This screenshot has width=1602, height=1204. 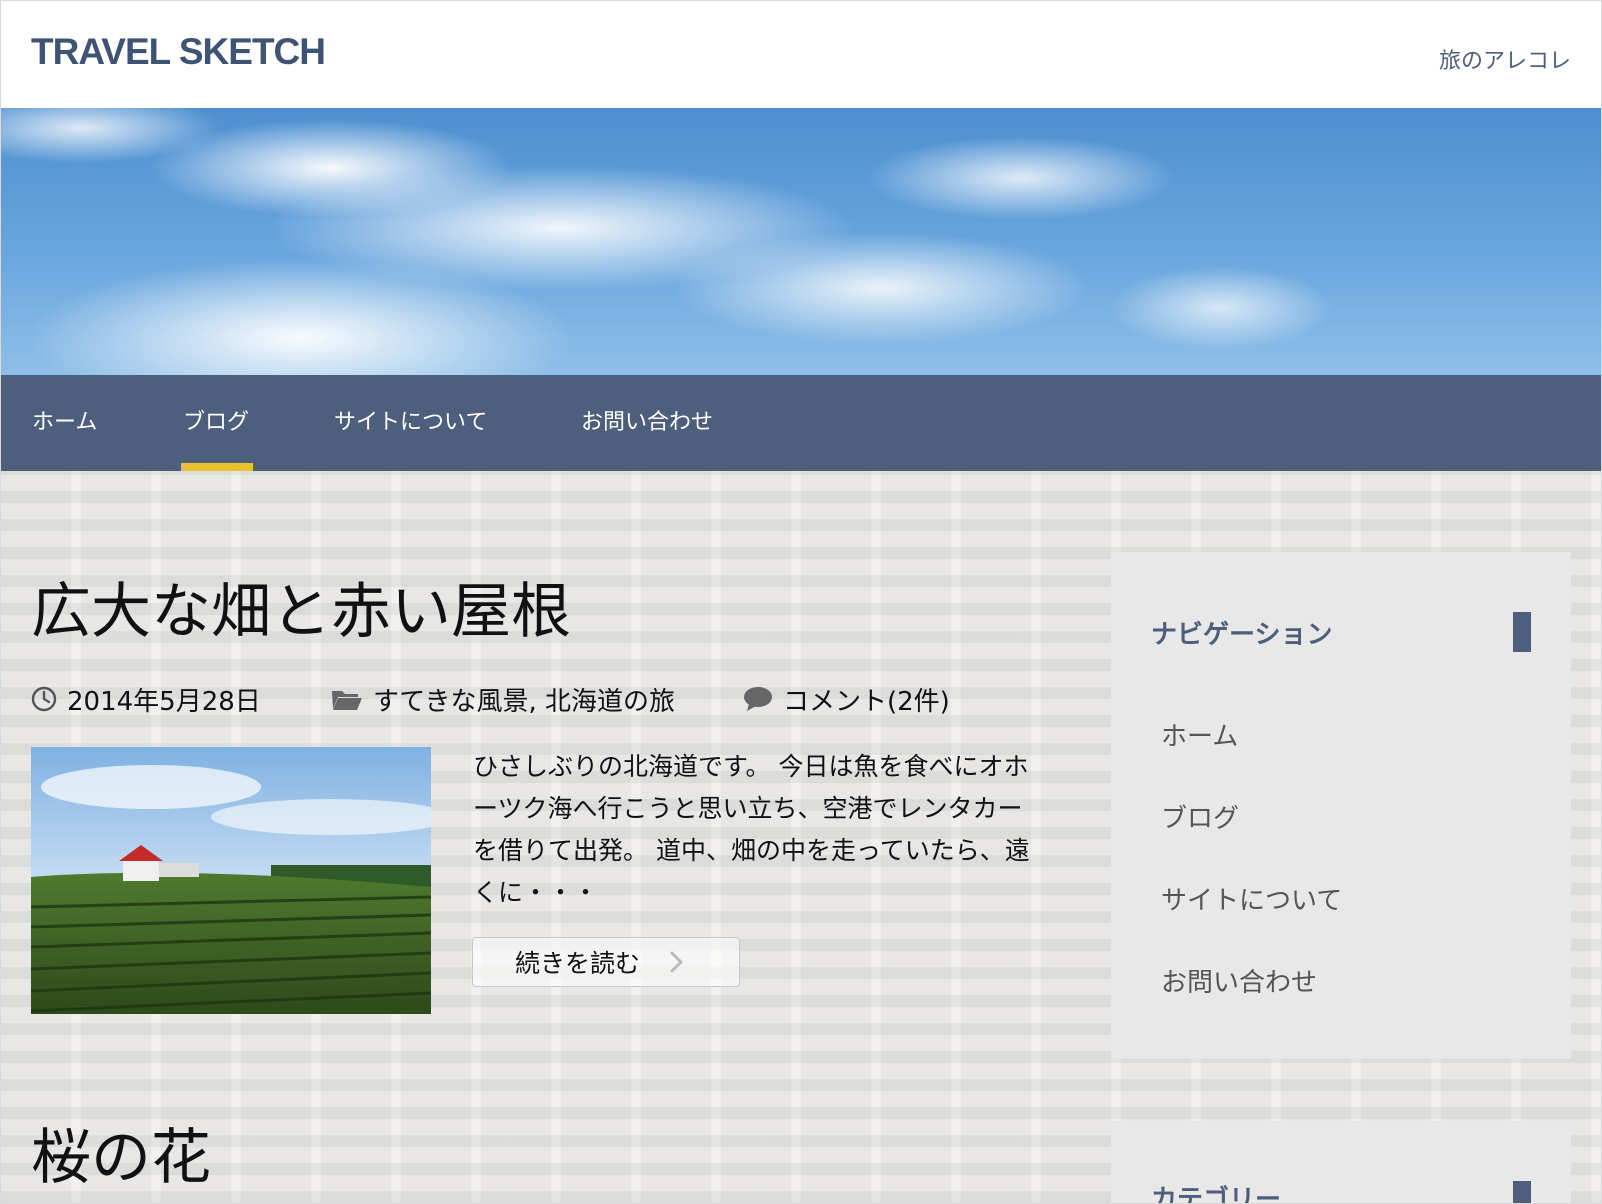 What do you see at coordinates (164, 699) in the screenshot?
I see `post-date-text: 2014年5月28日` at bounding box center [164, 699].